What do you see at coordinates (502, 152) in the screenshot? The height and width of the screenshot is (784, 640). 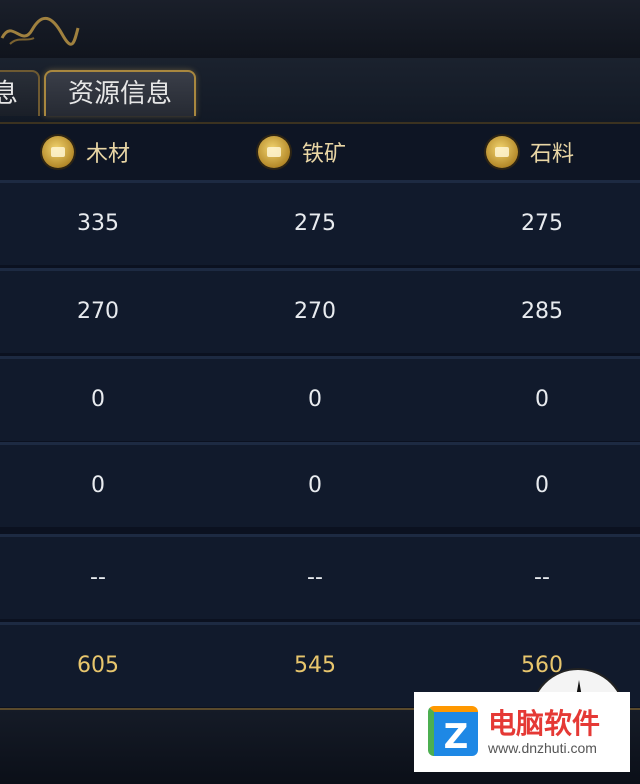 I see `stone-icon` at bounding box center [502, 152].